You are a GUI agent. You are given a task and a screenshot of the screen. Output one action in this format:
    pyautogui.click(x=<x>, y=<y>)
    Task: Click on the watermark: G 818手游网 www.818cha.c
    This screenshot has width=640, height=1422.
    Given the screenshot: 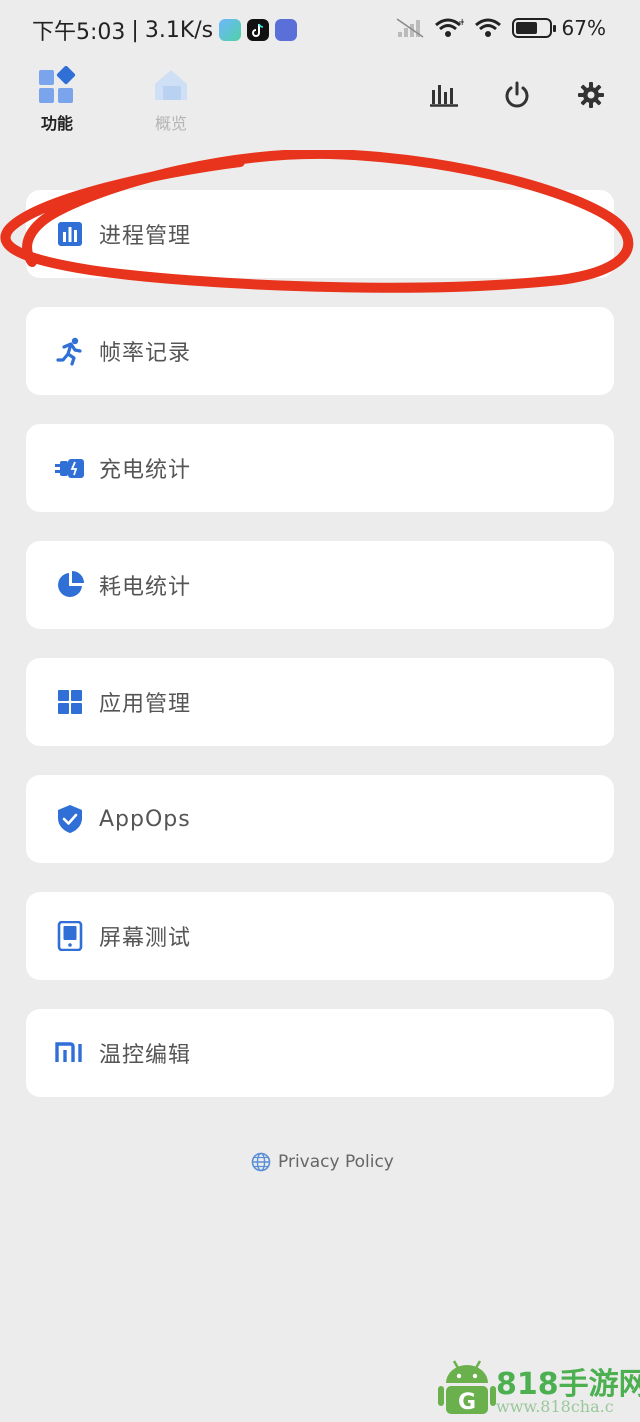 What is the action you would take?
    pyautogui.click(x=539, y=1388)
    